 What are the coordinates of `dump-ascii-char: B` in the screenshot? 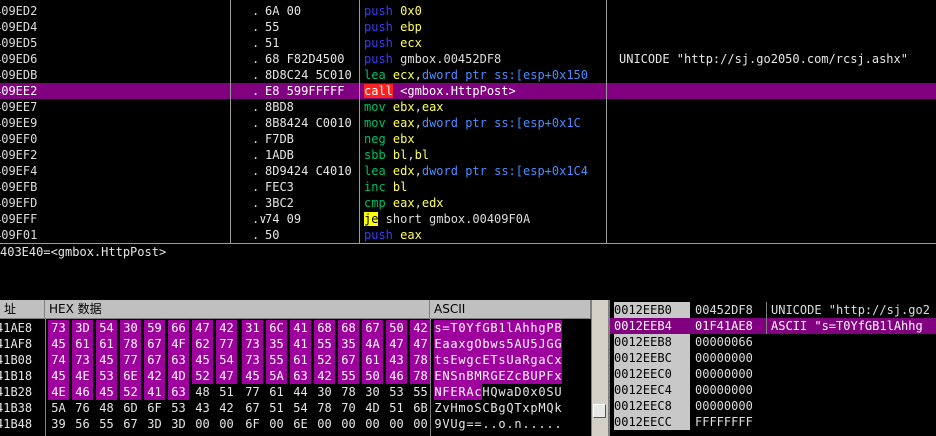 It's located at (558, 328).